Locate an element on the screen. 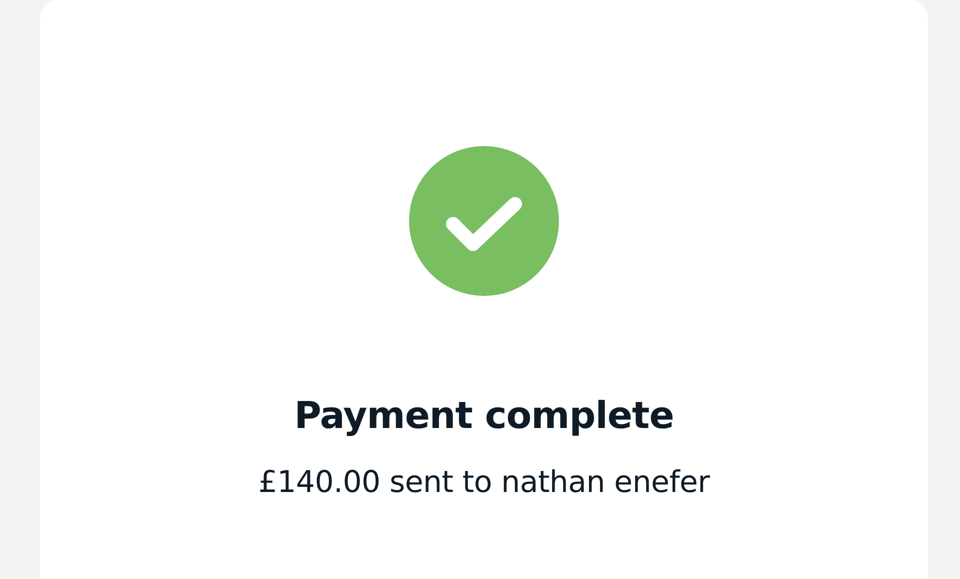 This screenshot has width=960, height=579. payment-message: £140.00 sent to nathan enefer is located at coordinates (484, 482).